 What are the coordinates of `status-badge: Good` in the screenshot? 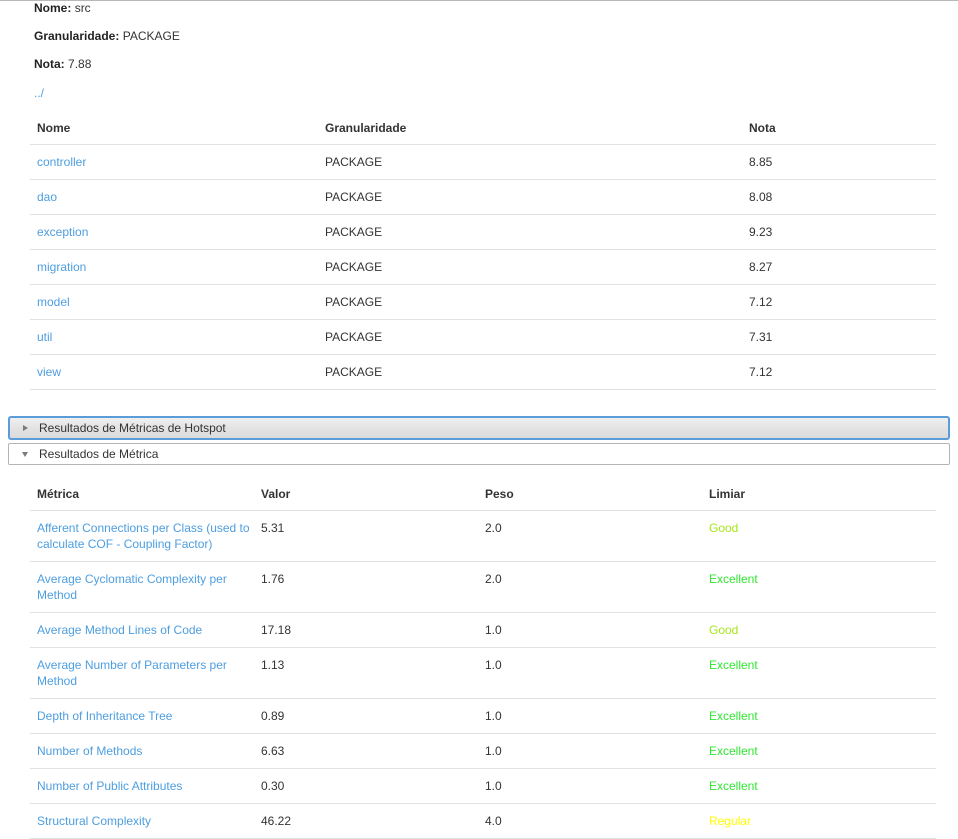 It's located at (724, 630).